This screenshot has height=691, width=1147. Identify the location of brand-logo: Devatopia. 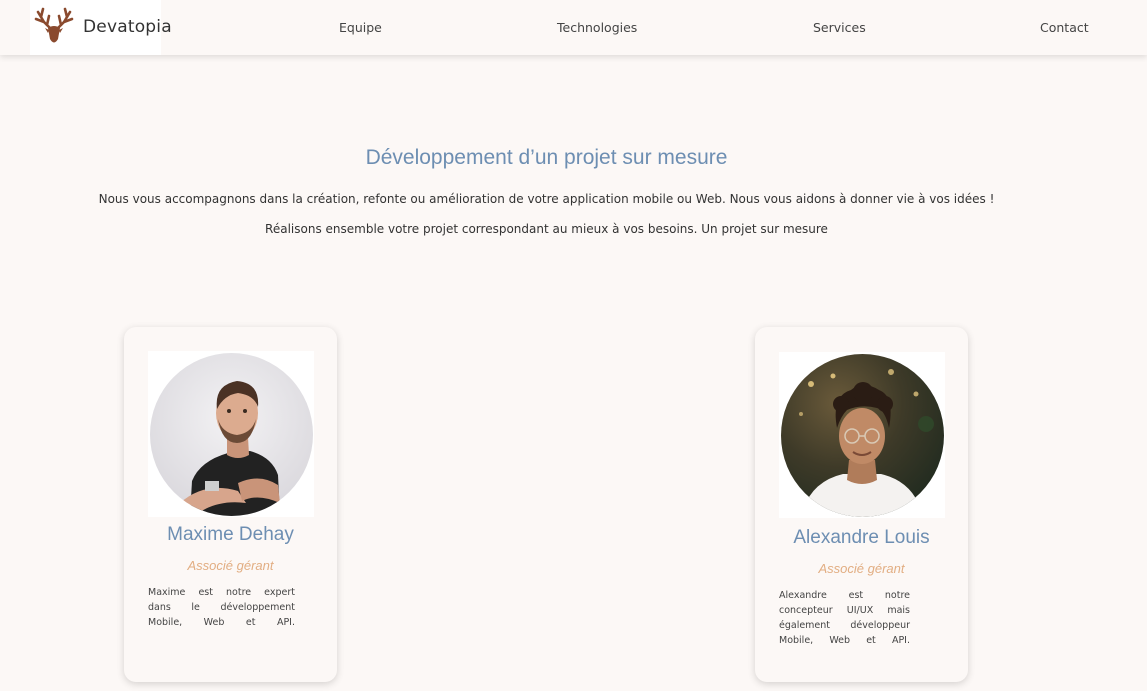
(101, 27).